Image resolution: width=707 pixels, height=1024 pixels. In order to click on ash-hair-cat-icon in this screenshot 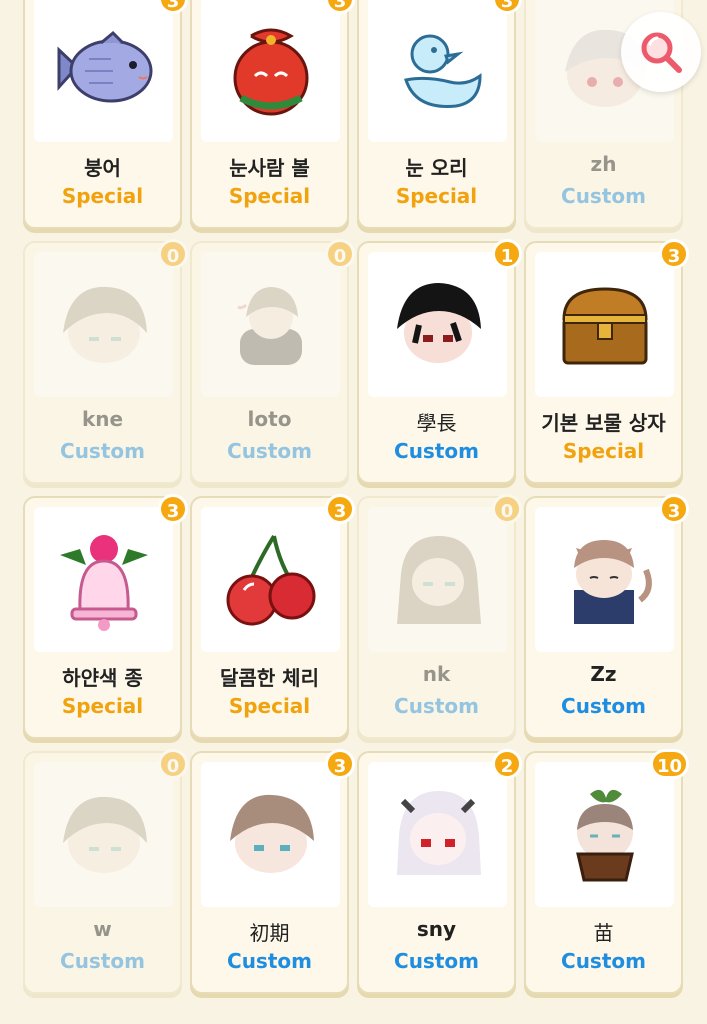, I will do `click(271, 325)`.